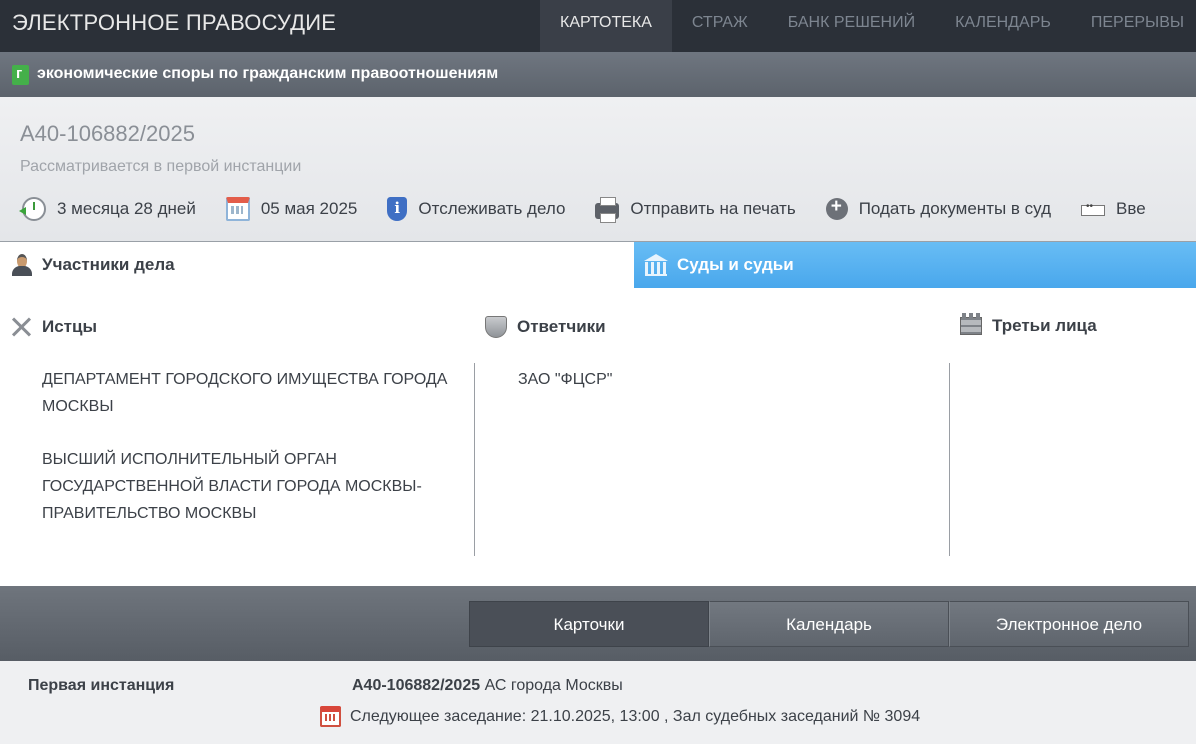 Image resolution: width=1196 pixels, height=744 pixels. What do you see at coordinates (309, 208) in the screenshot?
I see `case-date-label: 05 мая 2025` at bounding box center [309, 208].